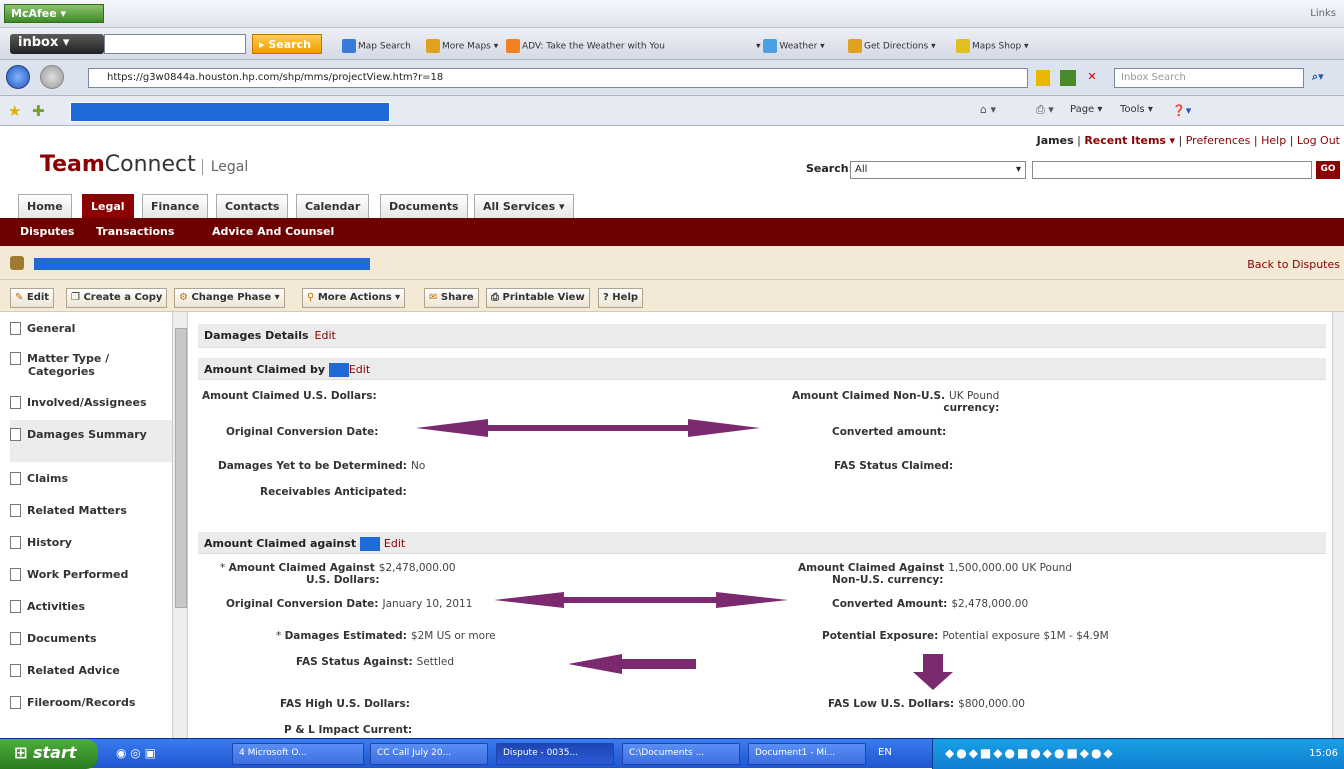  I want to click on sidebar-item-activities: Activities, so click(92, 606).